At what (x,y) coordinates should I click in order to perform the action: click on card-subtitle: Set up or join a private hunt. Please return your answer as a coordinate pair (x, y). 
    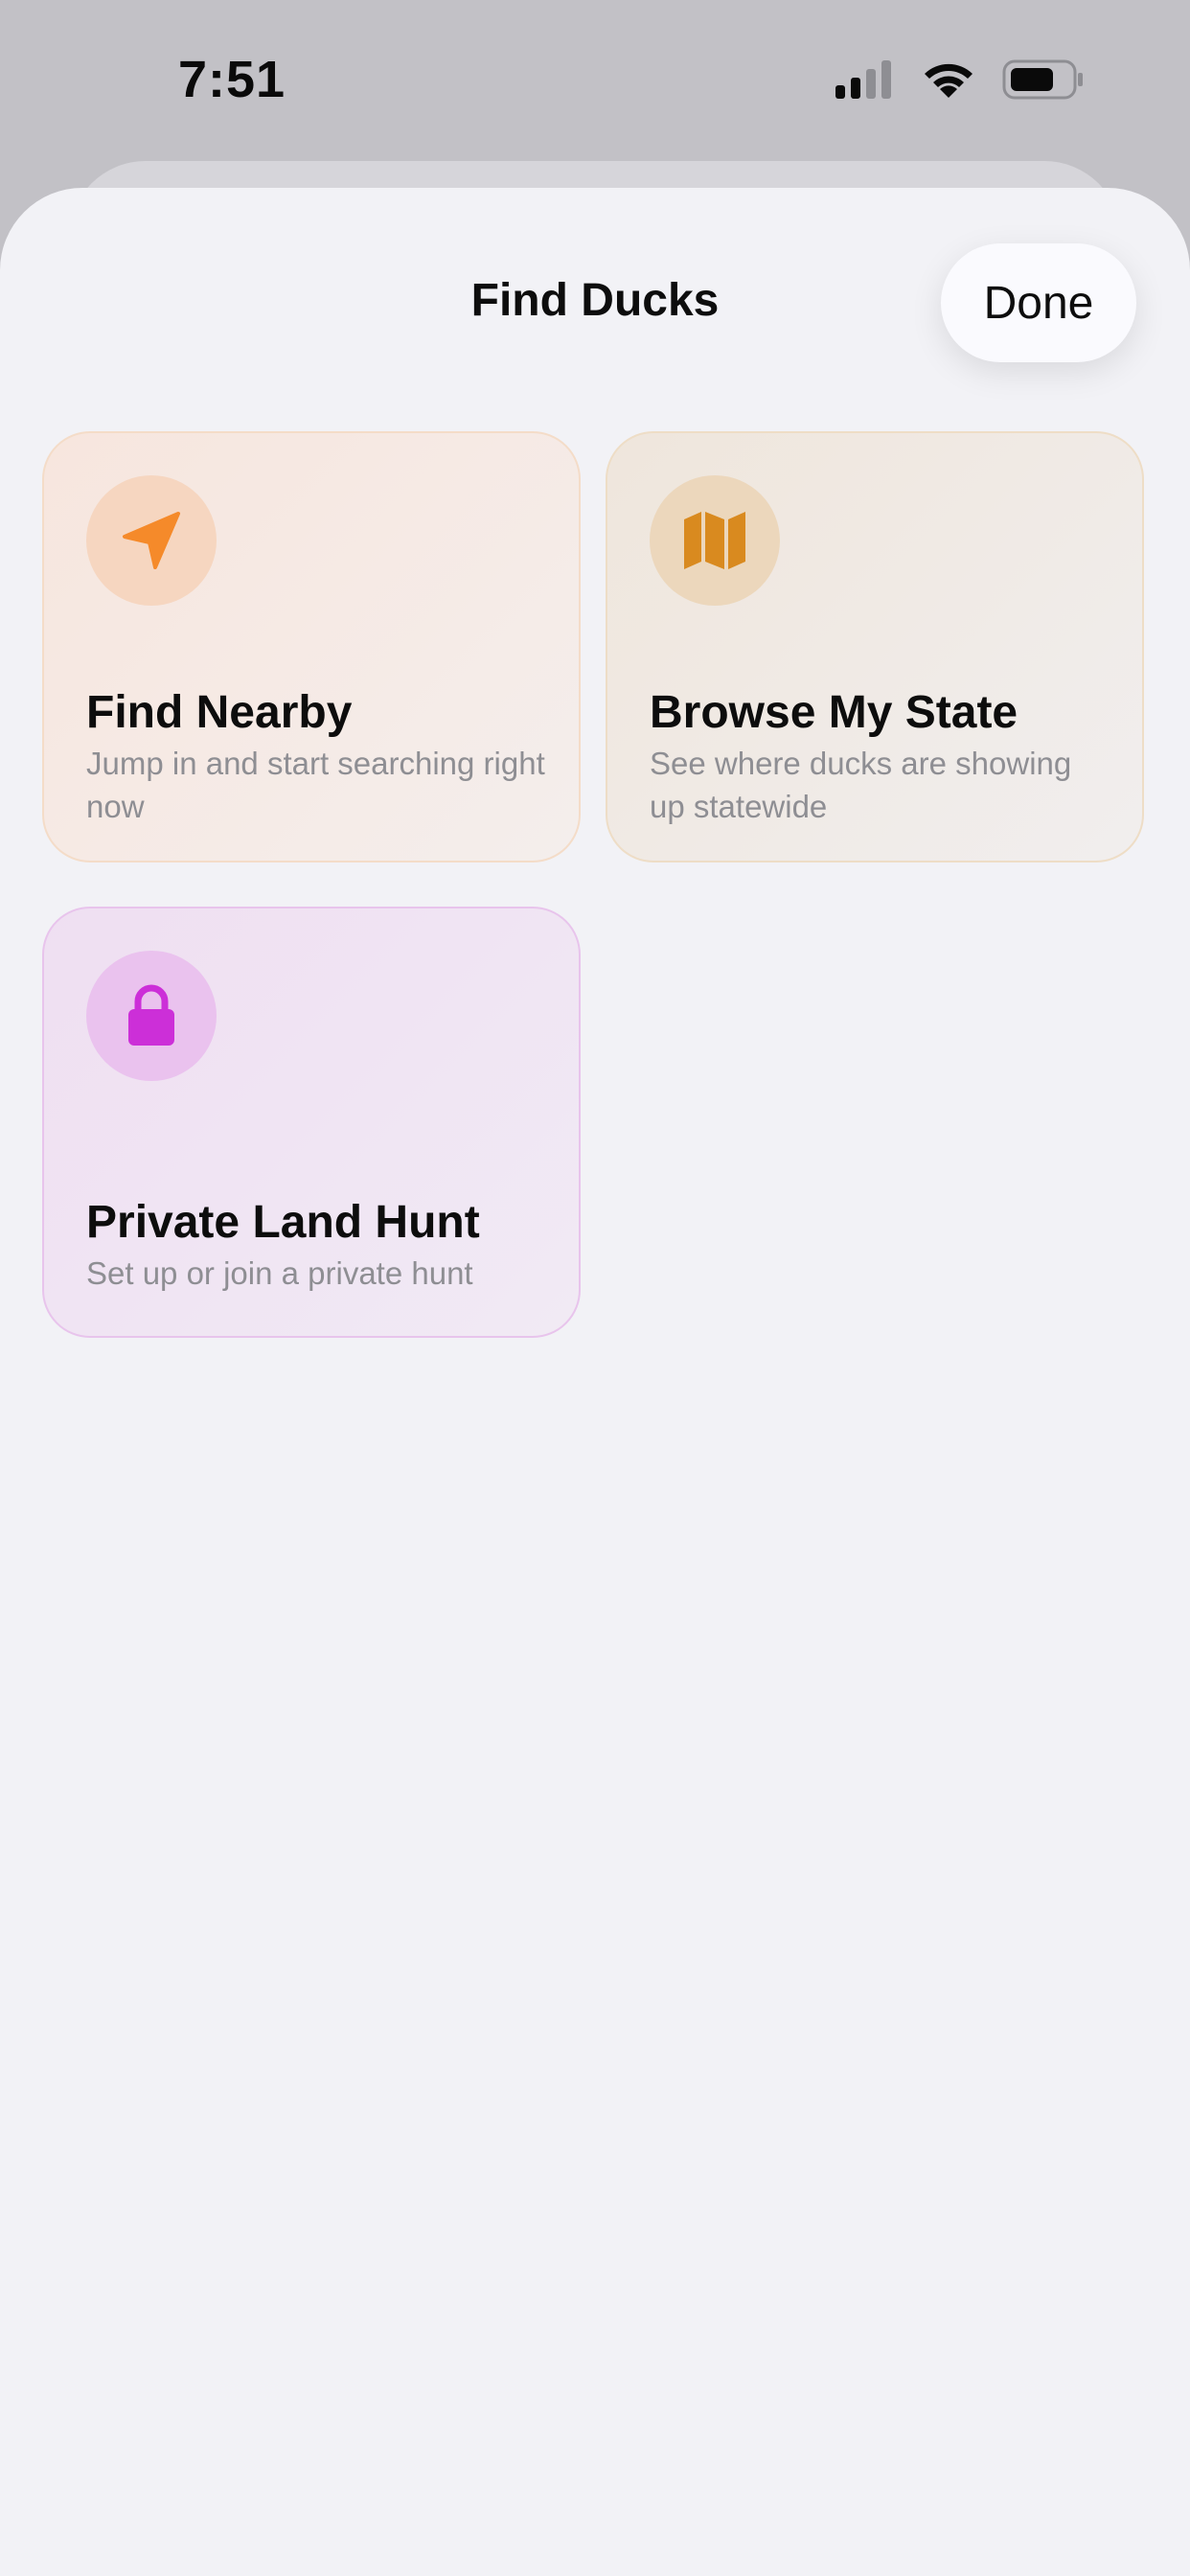
    Looking at the image, I should click on (279, 1273).